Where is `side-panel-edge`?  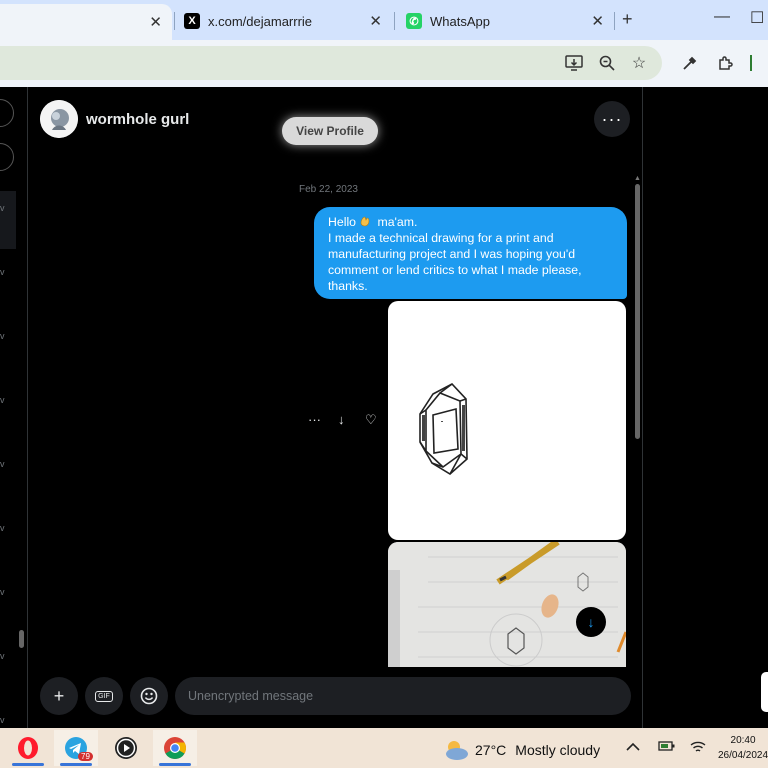 side-panel-edge is located at coordinates (764, 692).